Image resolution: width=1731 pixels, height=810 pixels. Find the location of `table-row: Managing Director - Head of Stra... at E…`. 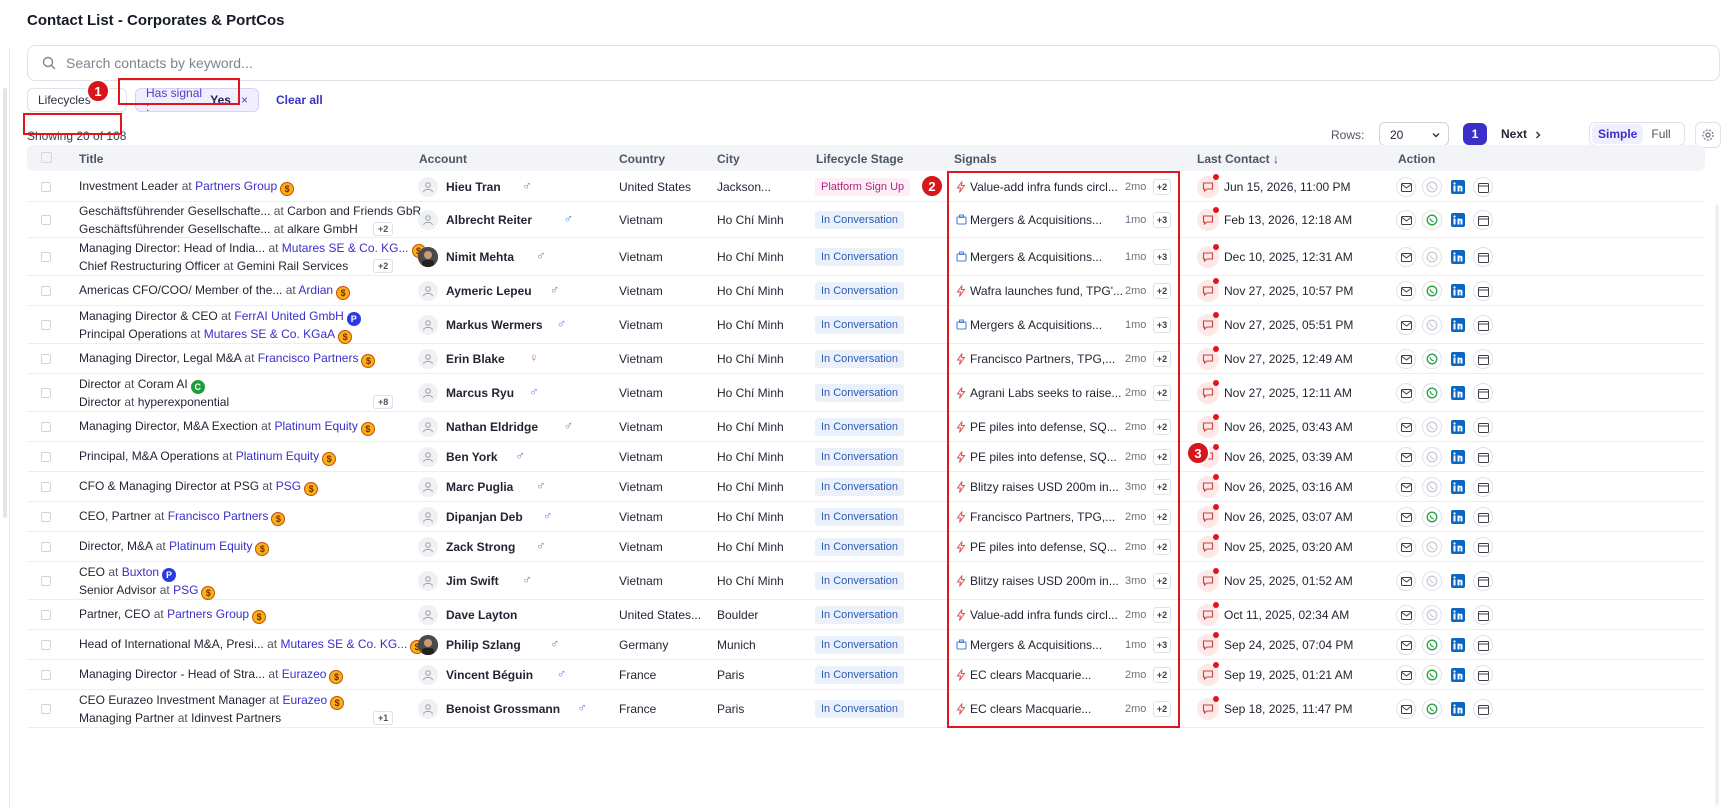

table-row: Managing Director - Head of Stra... at E… is located at coordinates (866, 675).